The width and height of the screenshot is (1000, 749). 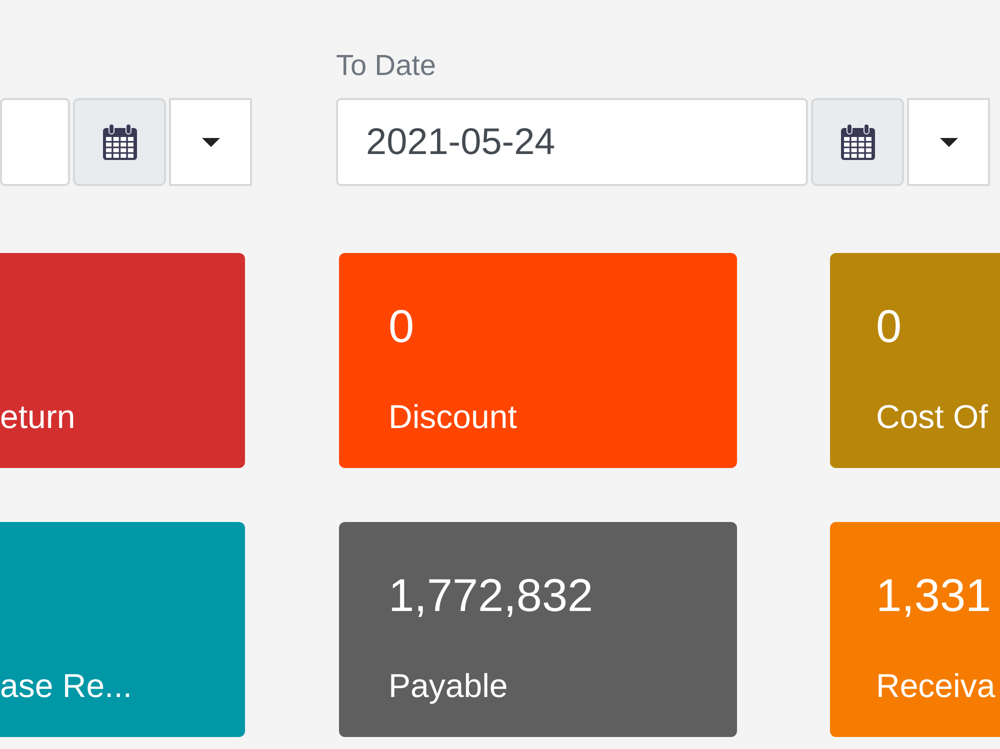 I want to click on field-label: To Date, so click(x=386, y=66).